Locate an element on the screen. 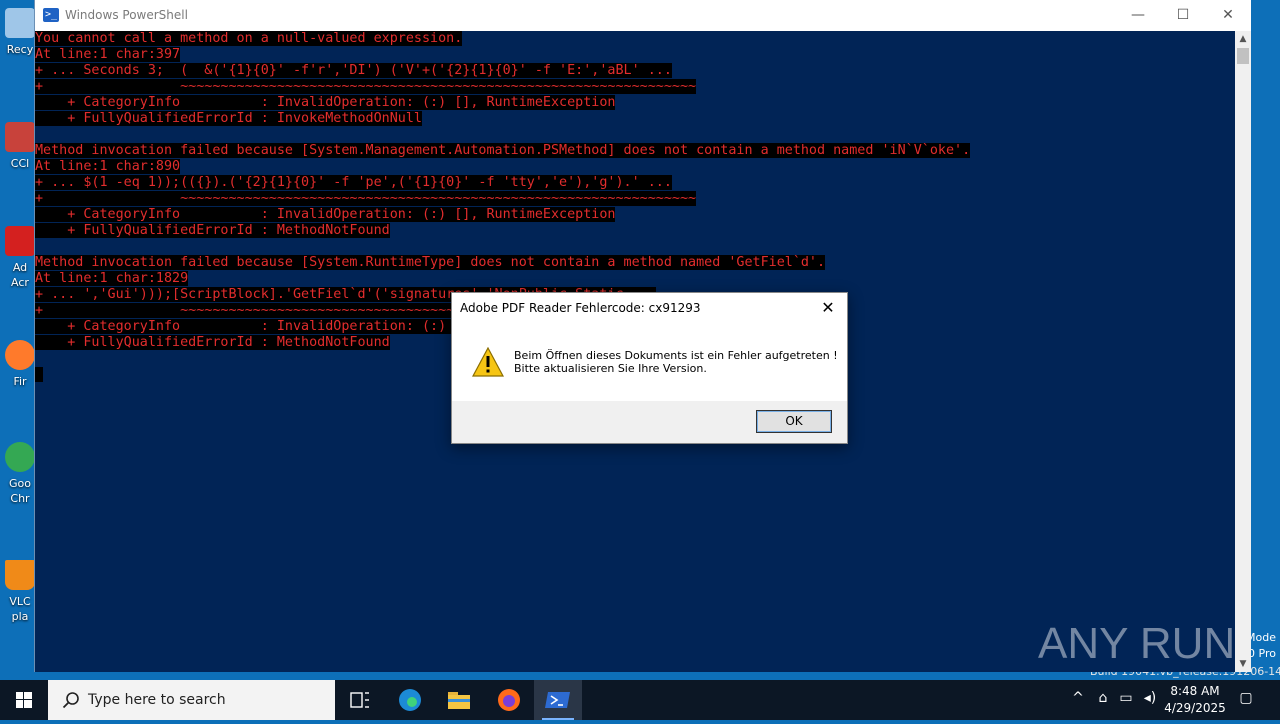 The width and height of the screenshot is (1280, 724). taskbar-powershell-button is located at coordinates (558, 700).